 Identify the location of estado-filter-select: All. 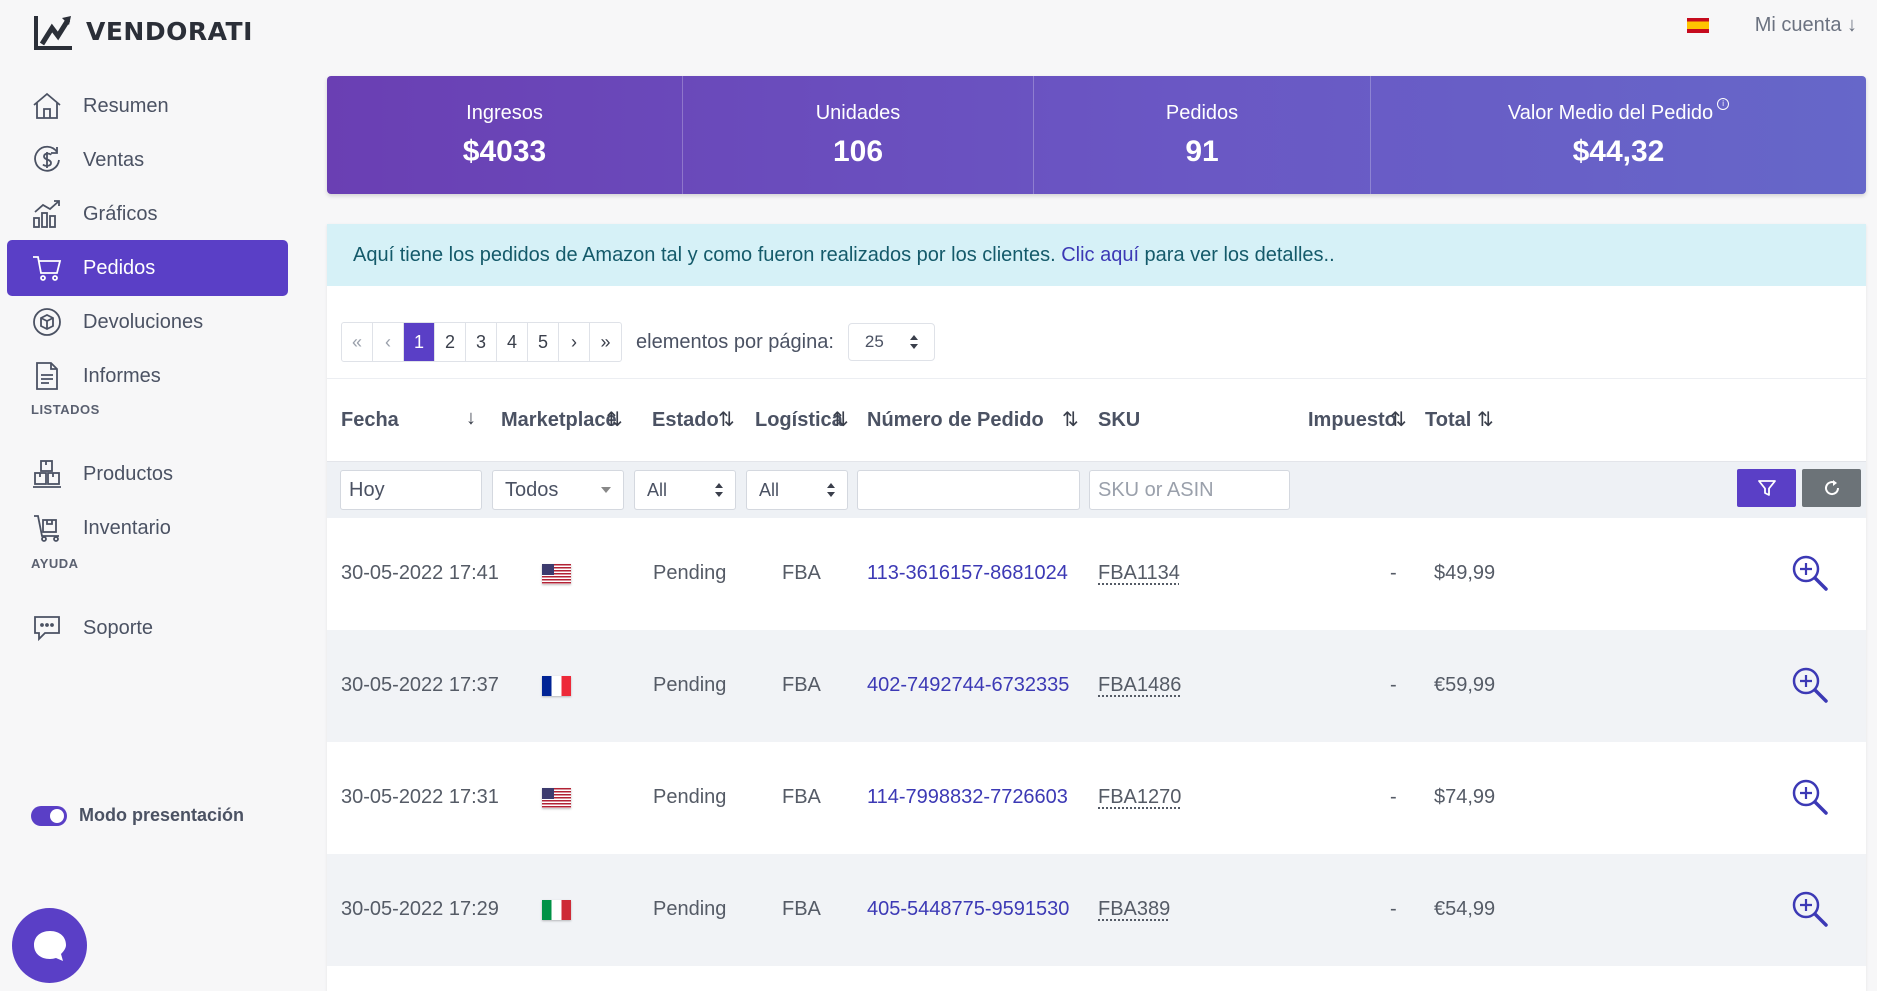
(685, 490).